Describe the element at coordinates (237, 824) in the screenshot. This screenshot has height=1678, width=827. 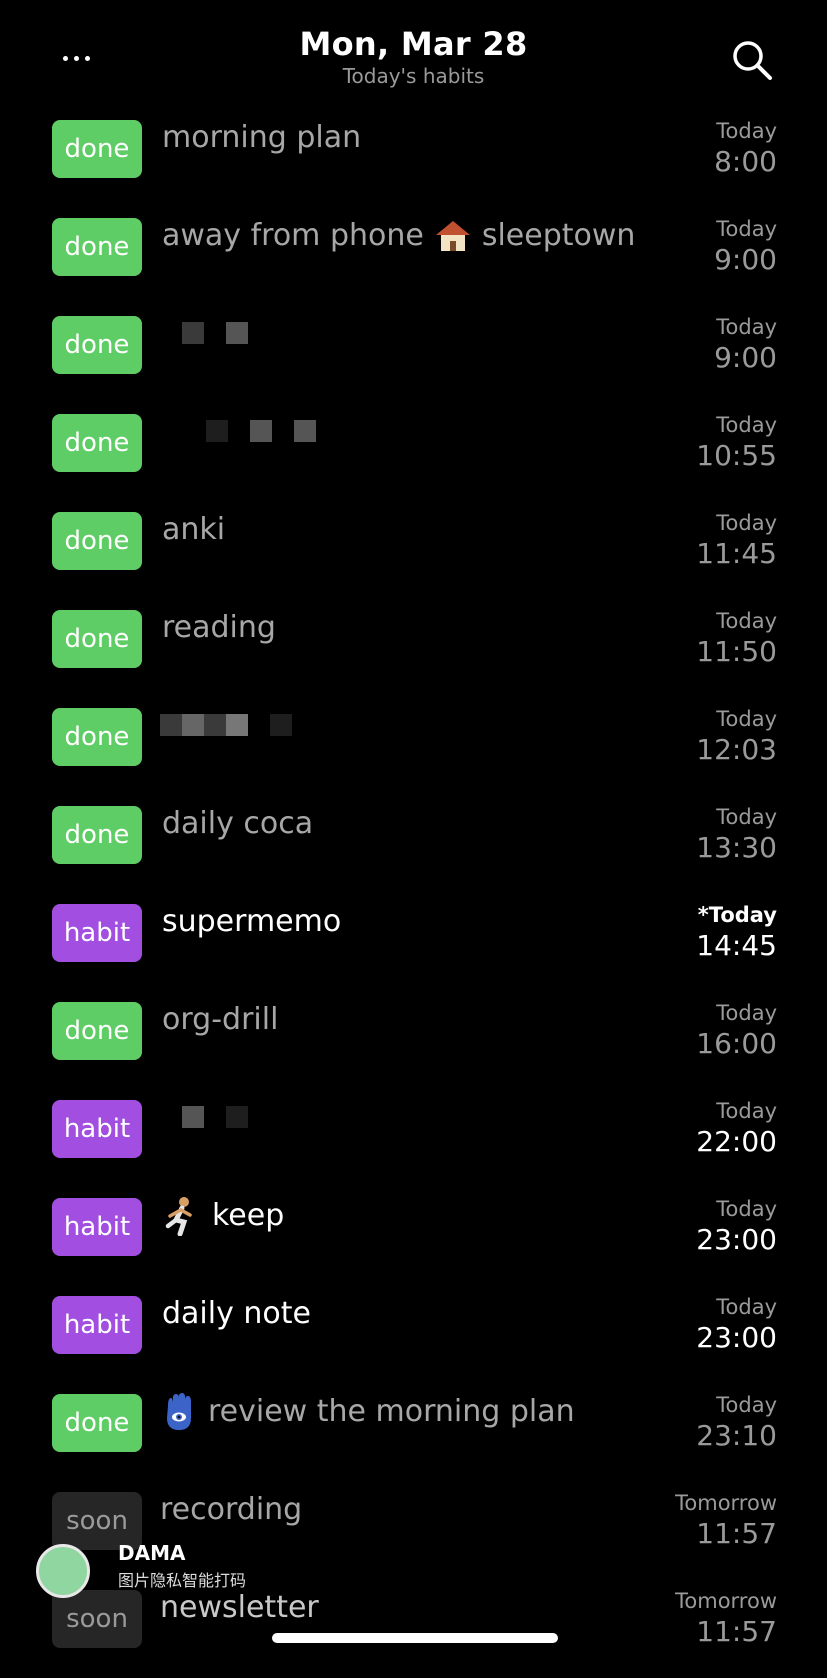
I see `habit-name: daily coca` at that location.